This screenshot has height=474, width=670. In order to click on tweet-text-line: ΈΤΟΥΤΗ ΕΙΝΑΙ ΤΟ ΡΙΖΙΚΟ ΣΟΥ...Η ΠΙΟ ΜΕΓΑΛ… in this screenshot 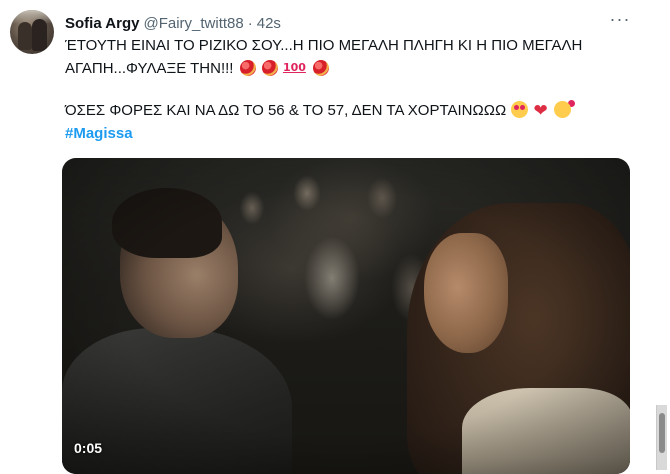, I will do `click(355, 46)`.